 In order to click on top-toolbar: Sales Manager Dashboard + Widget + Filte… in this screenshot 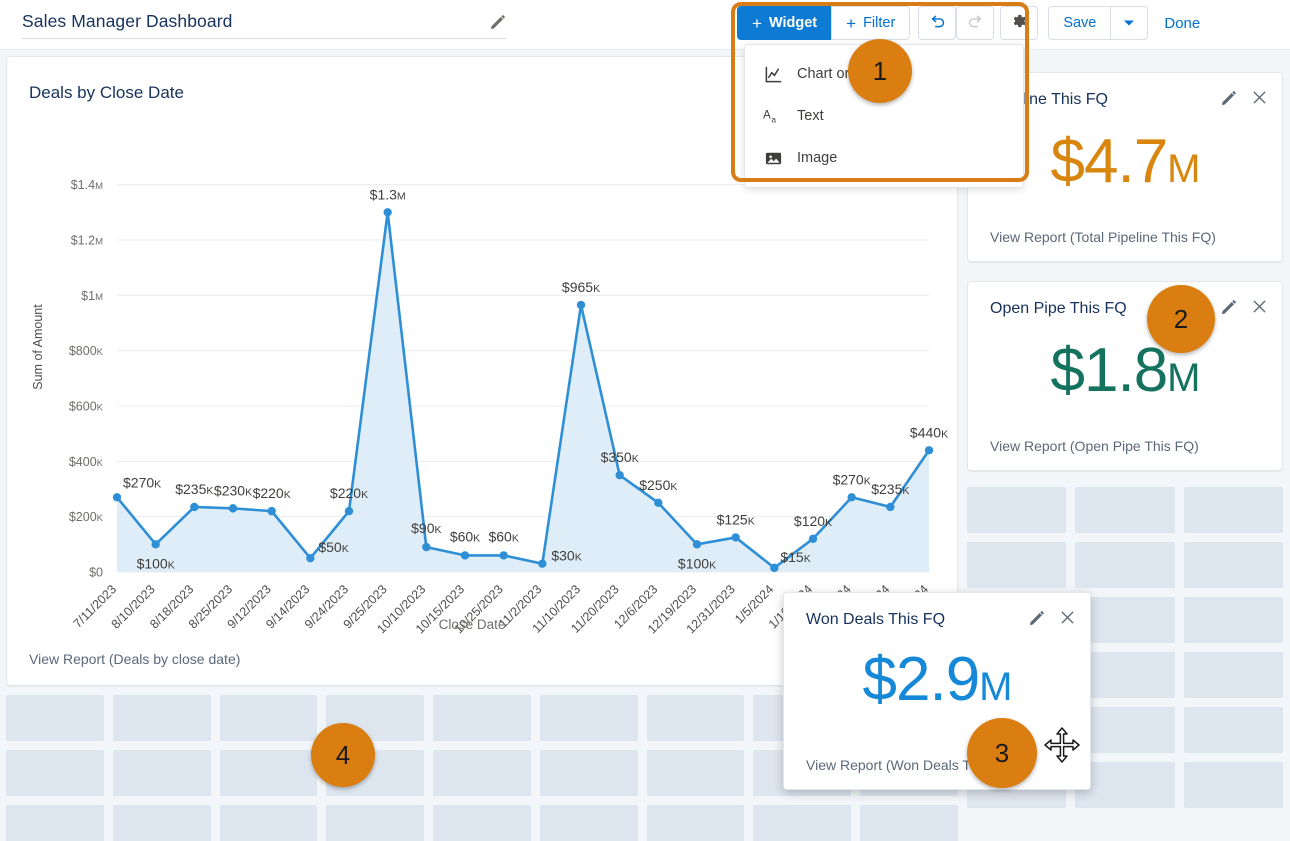, I will do `click(645, 25)`.